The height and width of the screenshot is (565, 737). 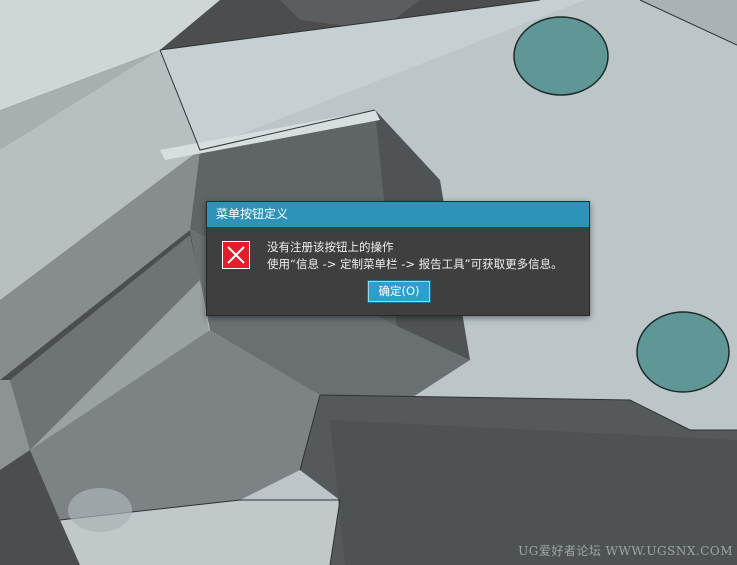 What do you see at coordinates (683, 352) in the screenshot?
I see `right-hole` at bounding box center [683, 352].